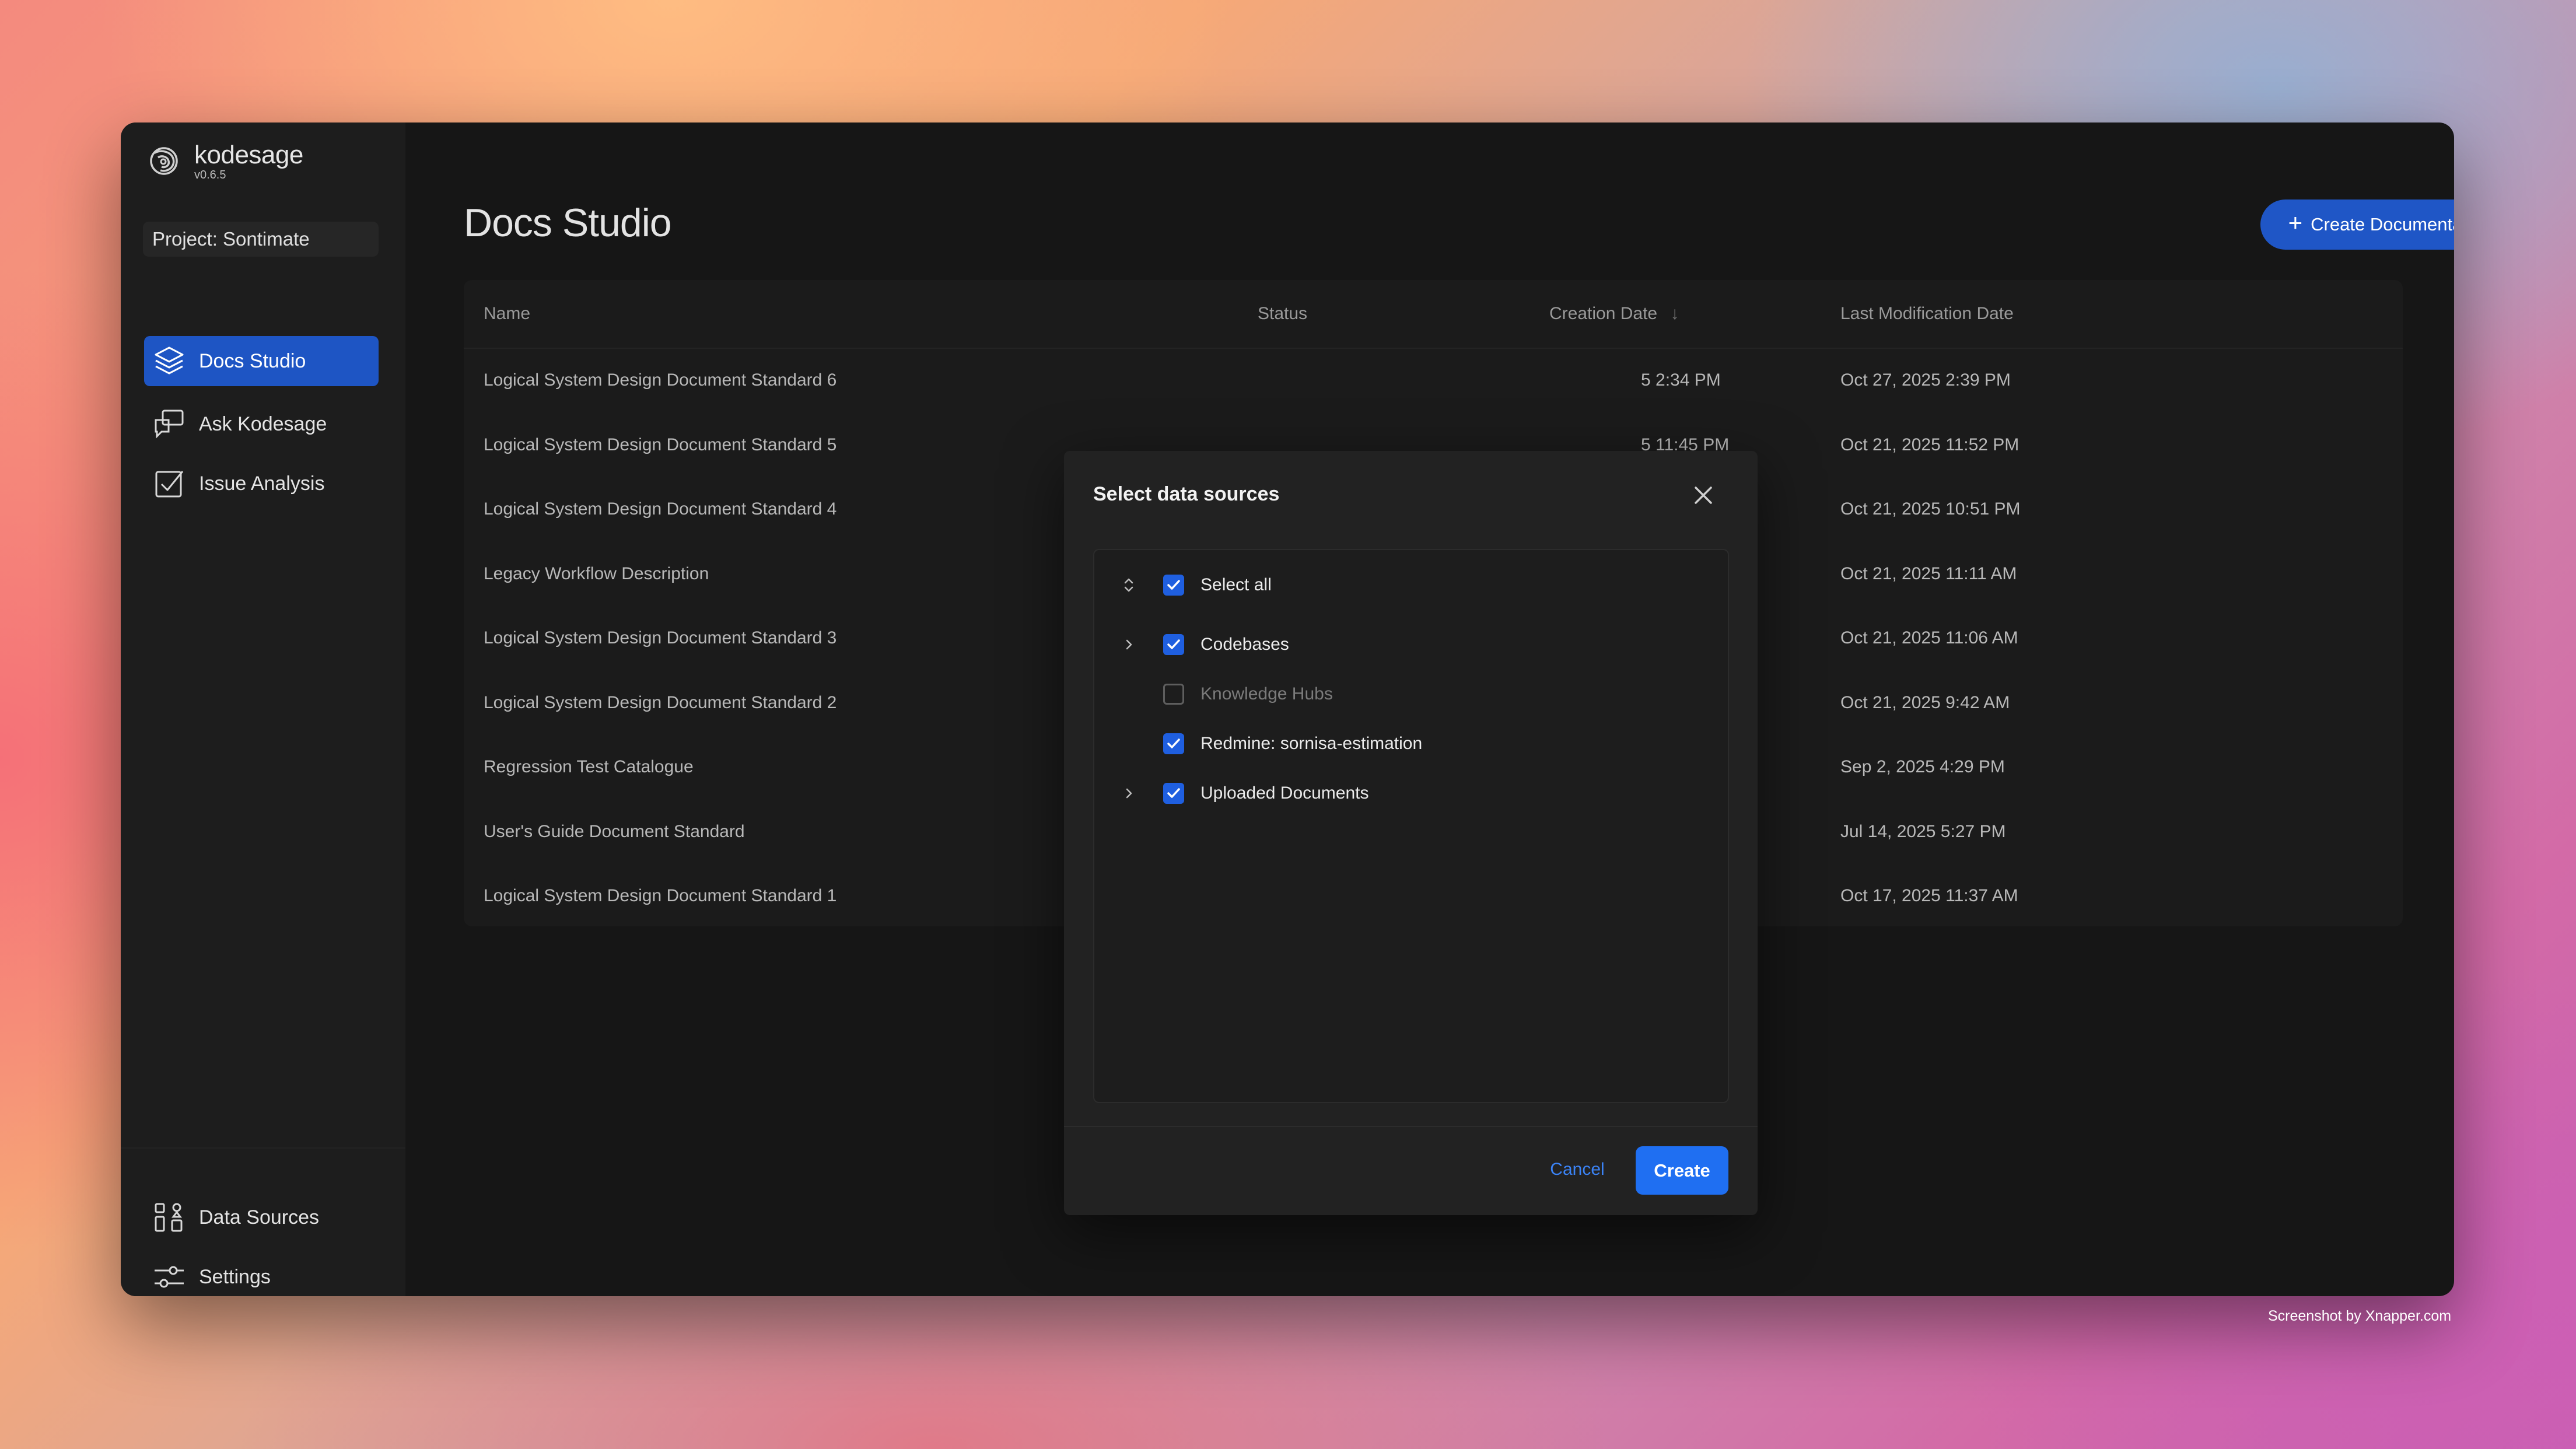 This screenshot has width=2576, height=1449. I want to click on data-source-label: Codebases, so click(1244, 645).